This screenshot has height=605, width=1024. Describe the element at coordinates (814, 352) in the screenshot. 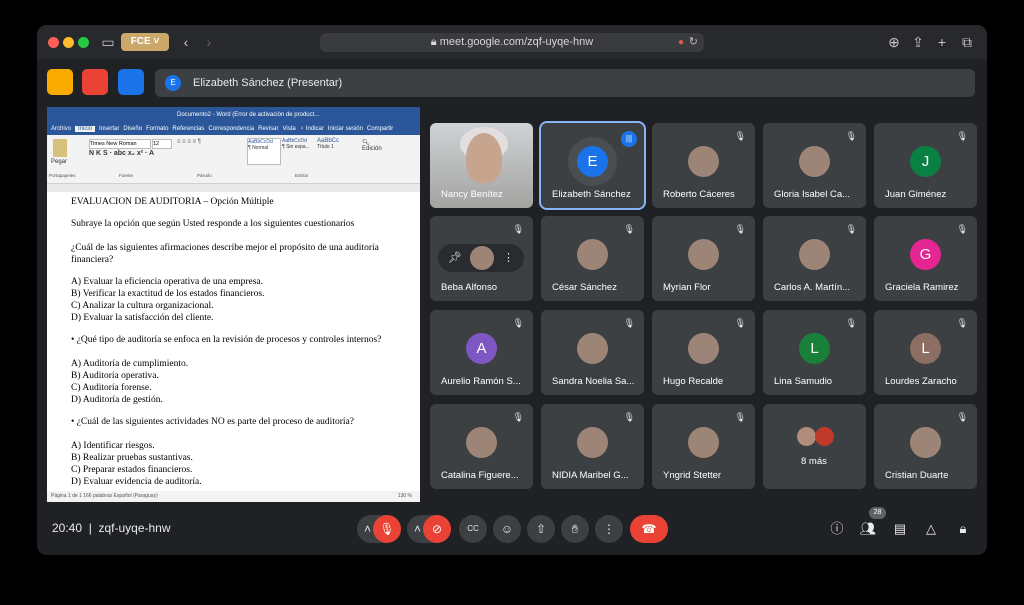

I see `participant-tile: L 🎙︎ Lina Samudio` at that location.